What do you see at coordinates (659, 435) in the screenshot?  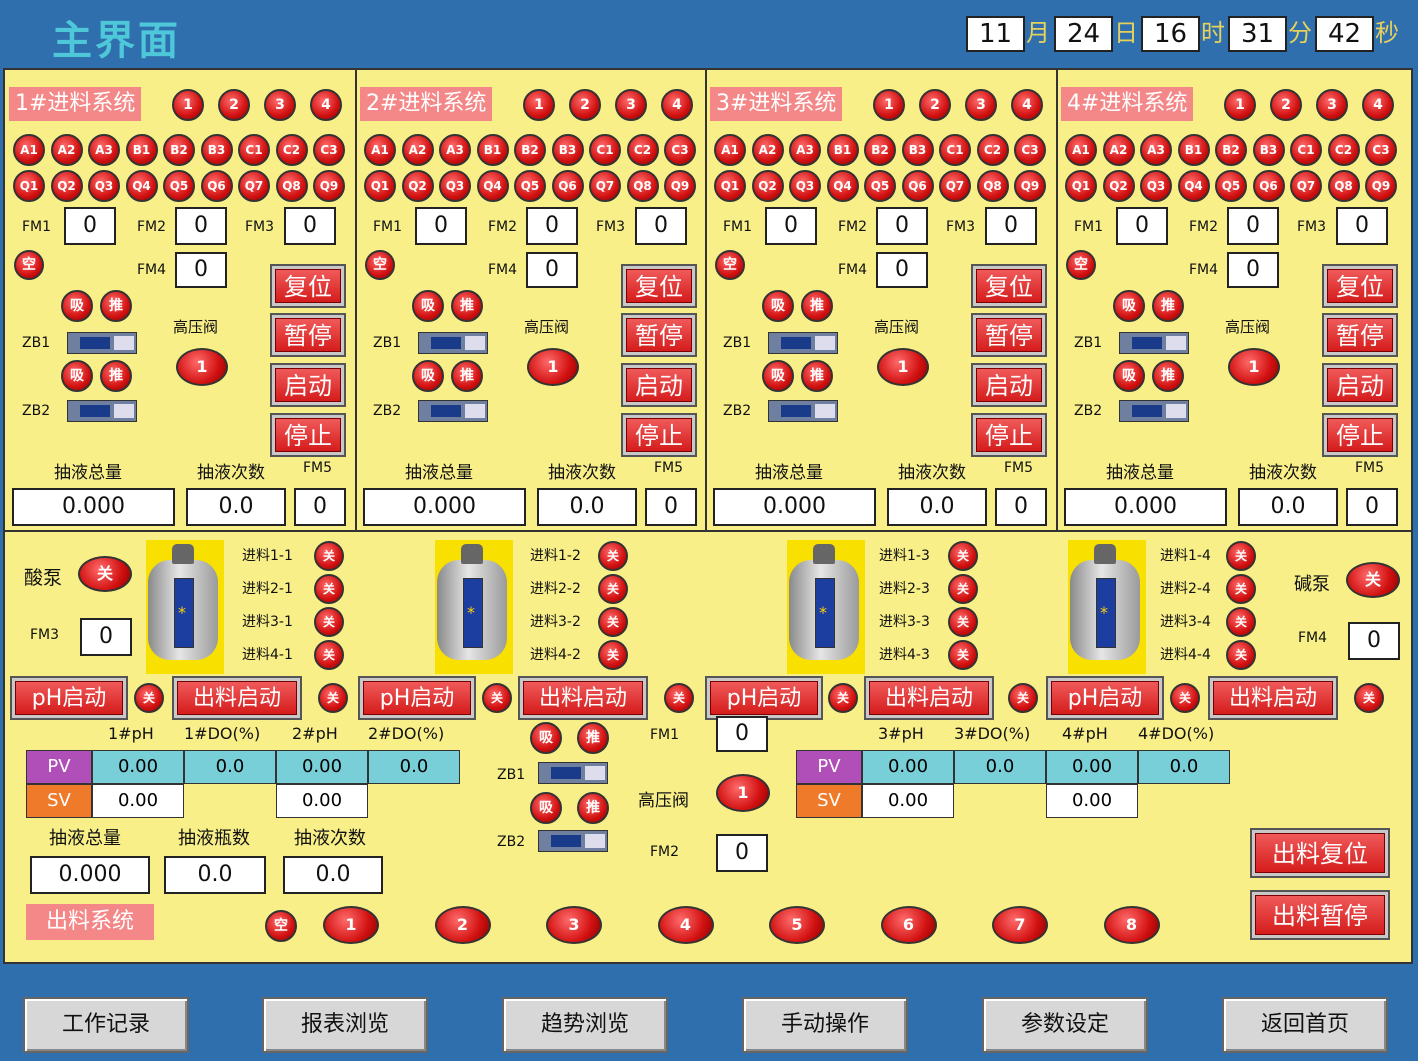 I see `stop-button: 停止` at bounding box center [659, 435].